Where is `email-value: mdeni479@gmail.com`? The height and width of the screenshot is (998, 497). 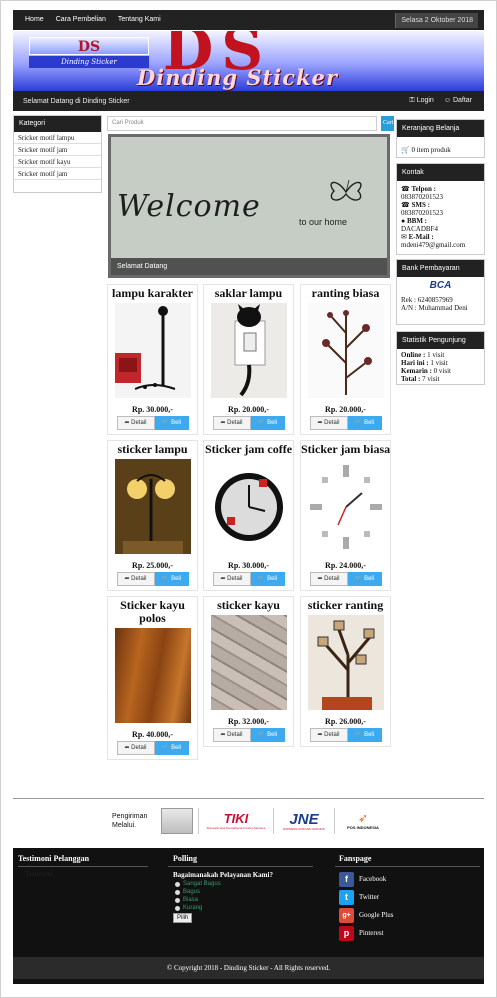
email-value: mdeni479@gmail.com is located at coordinates (440, 245).